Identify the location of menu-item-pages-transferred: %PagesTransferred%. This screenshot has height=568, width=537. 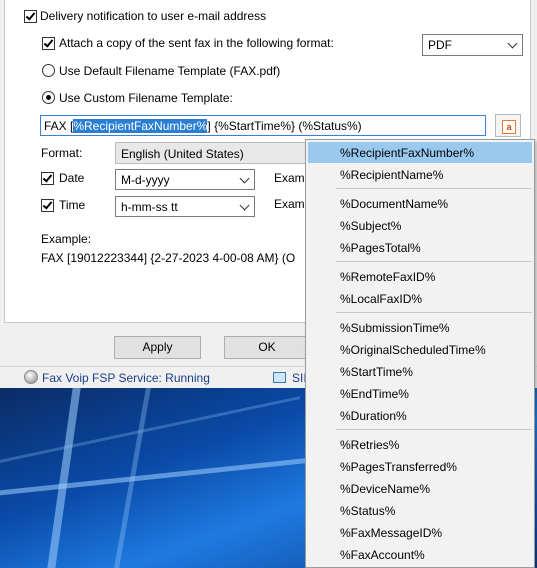
(420, 466).